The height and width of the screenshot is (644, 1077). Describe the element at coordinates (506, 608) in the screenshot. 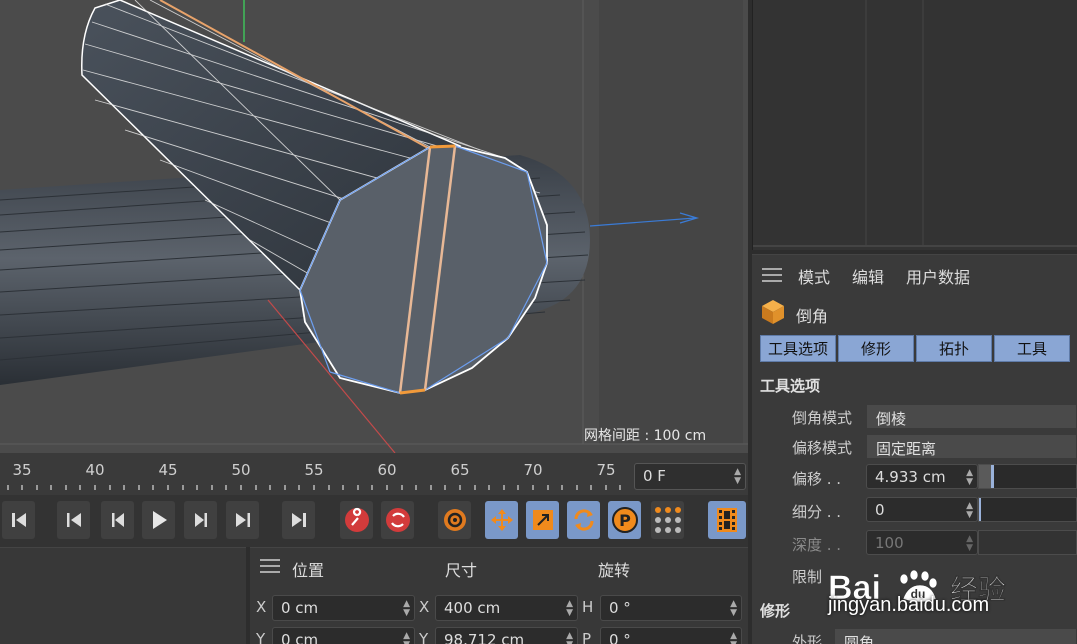

I see `size-x-field: 400 cm ▲ ▼` at that location.